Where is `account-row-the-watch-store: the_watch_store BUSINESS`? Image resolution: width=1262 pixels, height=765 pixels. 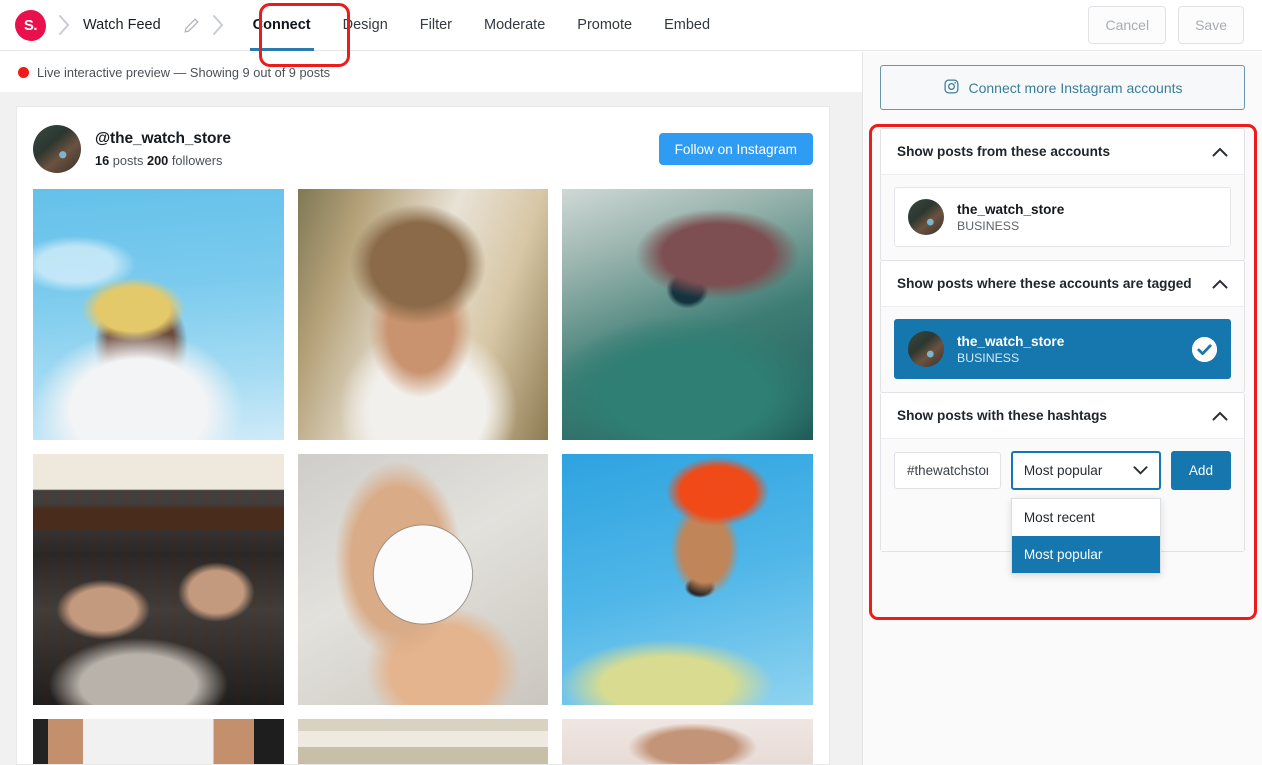
account-row-the-watch-store: the_watch_store BUSINESS is located at coordinates (1062, 217).